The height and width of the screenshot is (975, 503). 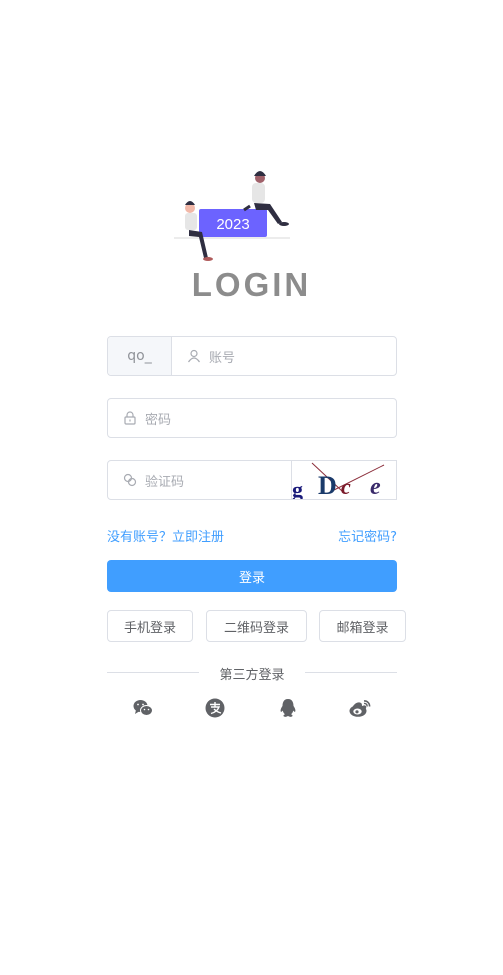 I want to click on account-field: qo_ 账号, so click(x=252, y=356).